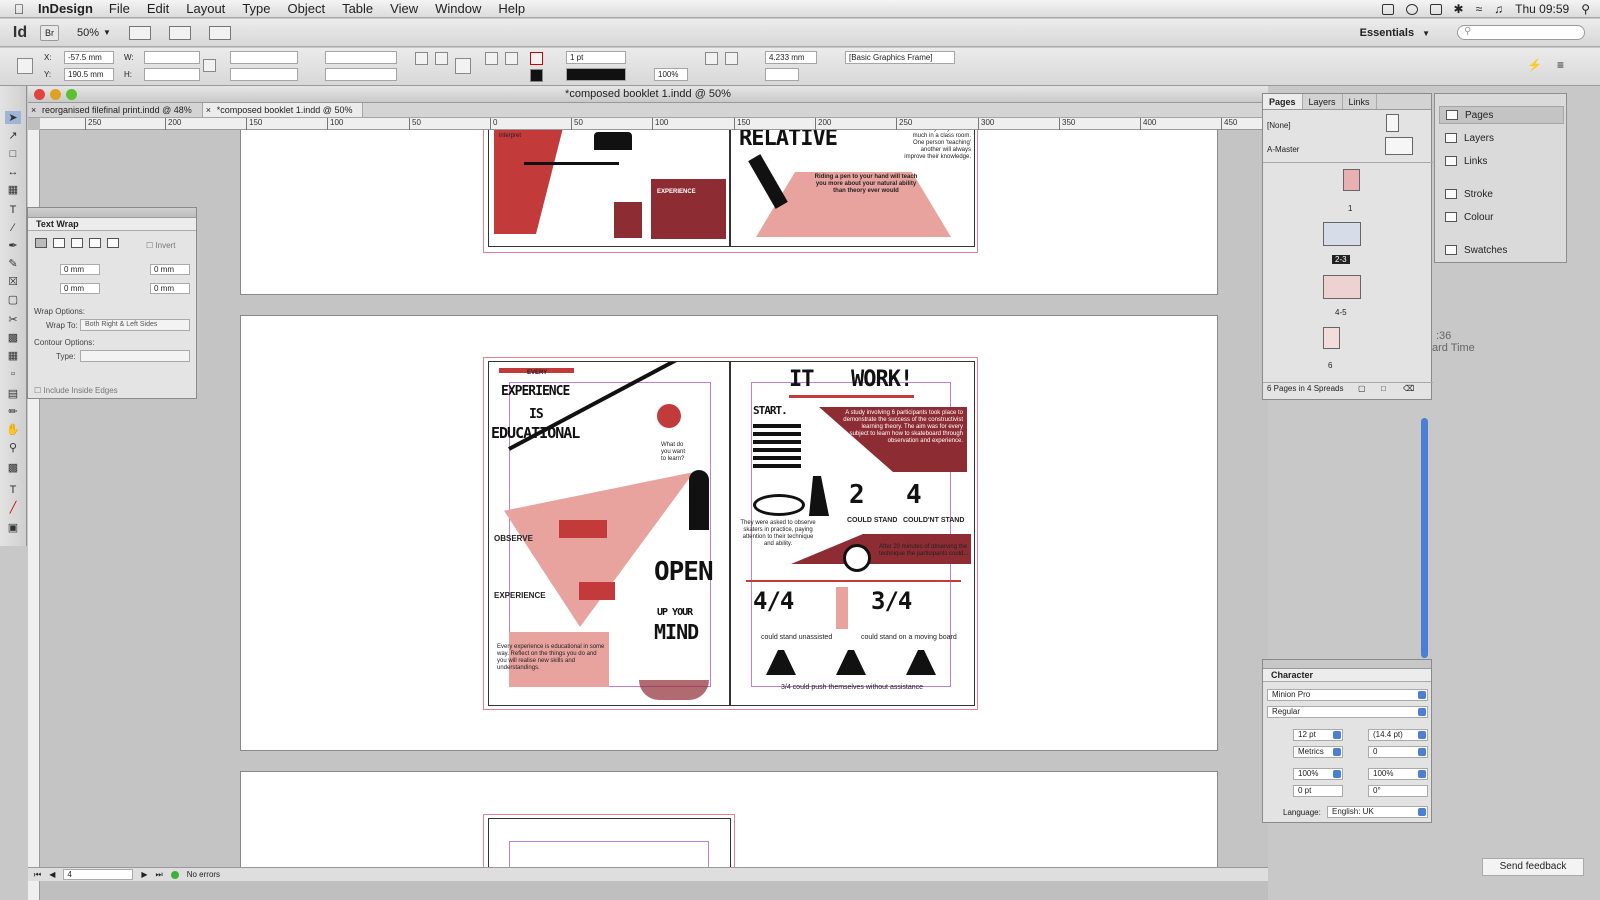 The width and height of the screenshot is (1600, 900). What do you see at coordinates (1501, 194) in the screenshot?
I see `dock-stroke: Stroke` at bounding box center [1501, 194].